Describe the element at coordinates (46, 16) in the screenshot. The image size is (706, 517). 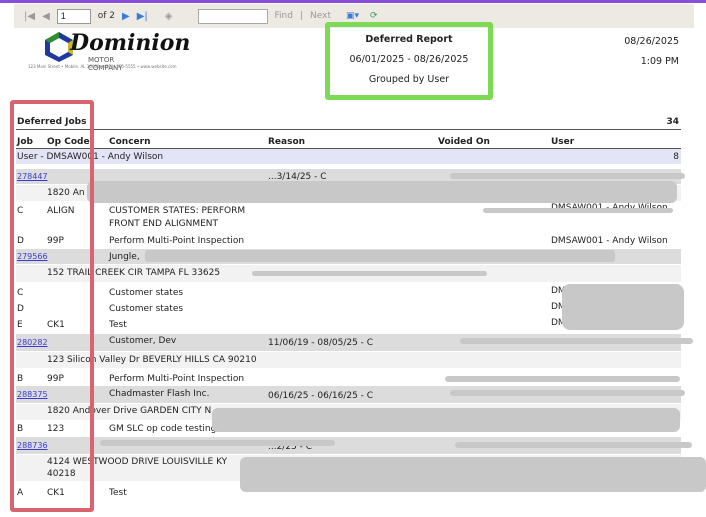
I see `prev-page-icon: ◀` at that location.